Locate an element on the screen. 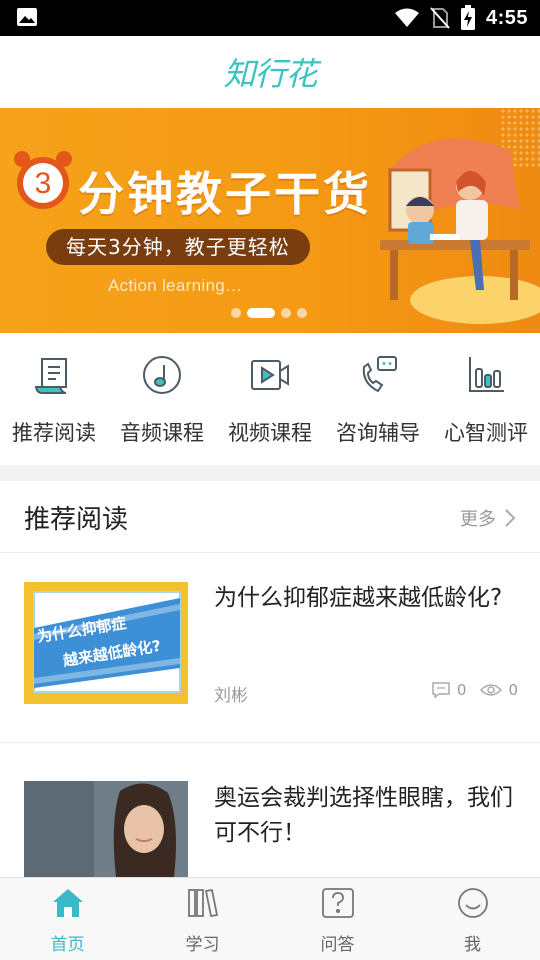 The image size is (540, 960). tab-label: 首页 is located at coordinates (67, 945).